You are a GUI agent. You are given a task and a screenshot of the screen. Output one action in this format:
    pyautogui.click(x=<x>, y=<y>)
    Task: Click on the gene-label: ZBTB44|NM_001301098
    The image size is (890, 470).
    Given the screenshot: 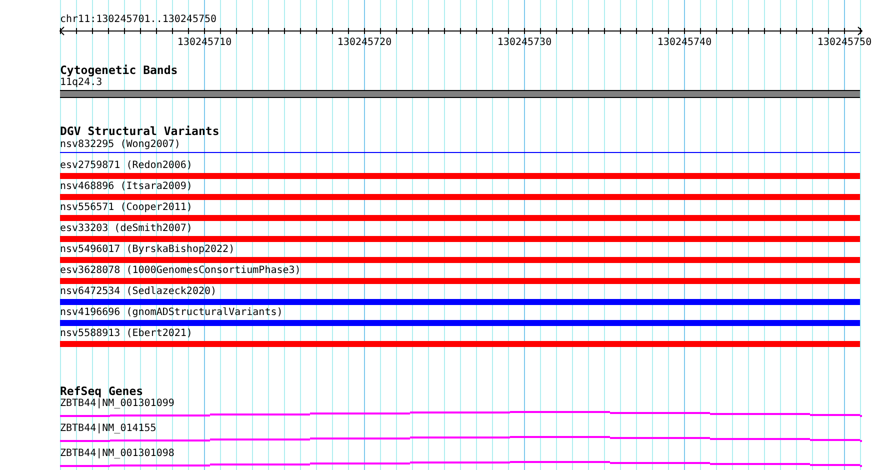 What is the action you would take?
    pyautogui.click(x=118, y=454)
    